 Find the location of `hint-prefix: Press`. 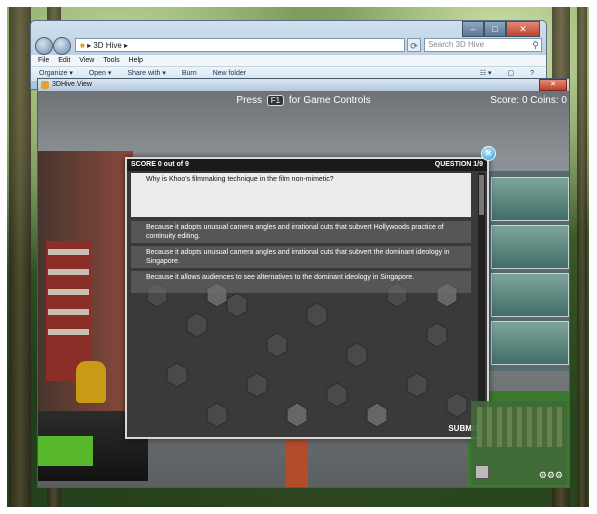

hint-prefix: Press is located at coordinates (249, 100).